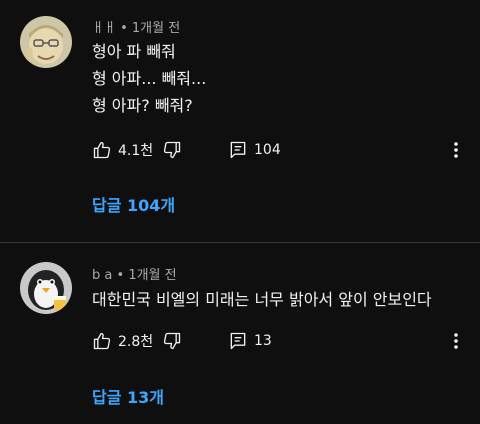 This screenshot has width=480, height=424. I want to click on comment-divider, so click(240, 242).